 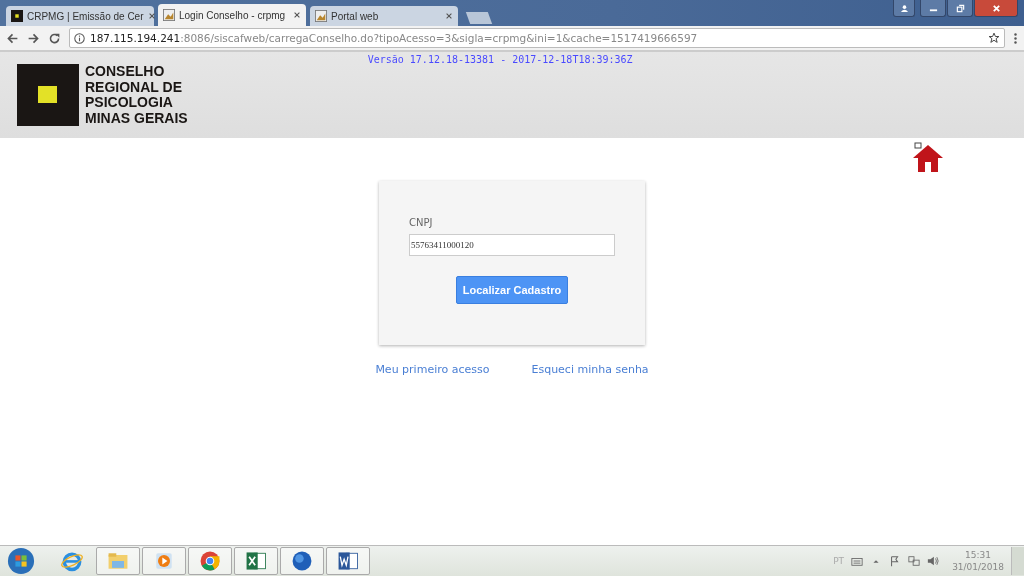 What do you see at coordinates (994, 38) in the screenshot?
I see `bookmark-star-icon` at bounding box center [994, 38].